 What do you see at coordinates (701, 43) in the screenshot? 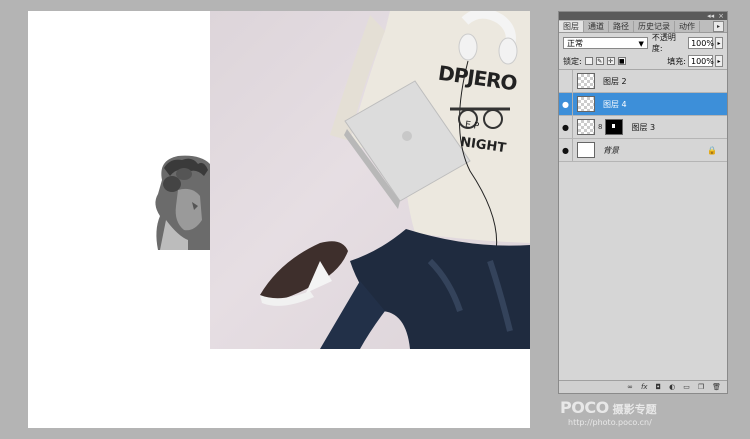
I see `opacity-input: 100%` at bounding box center [701, 43].